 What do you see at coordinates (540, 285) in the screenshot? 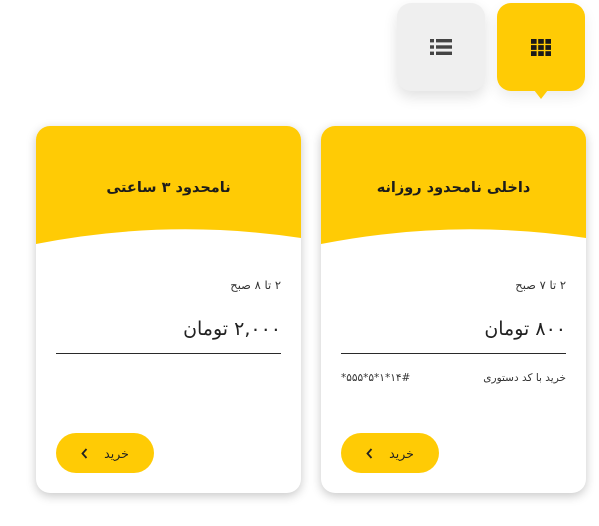
I see `plan-time: ۲ تا ۷ صبح` at bounding box center [540, 285].